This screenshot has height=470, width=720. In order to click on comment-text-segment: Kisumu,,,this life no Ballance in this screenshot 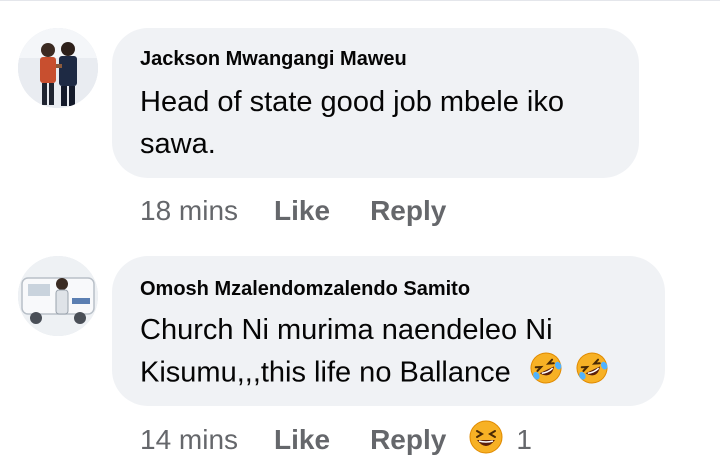, I will do `click(325, 372)`.